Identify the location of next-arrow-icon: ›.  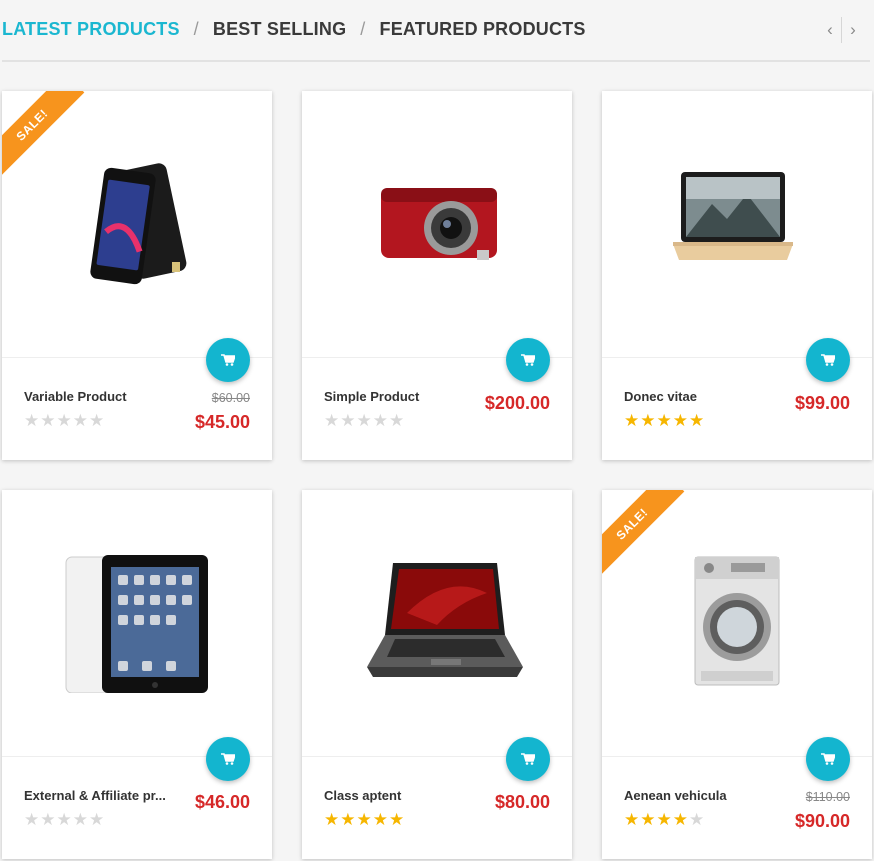
(853, 30).